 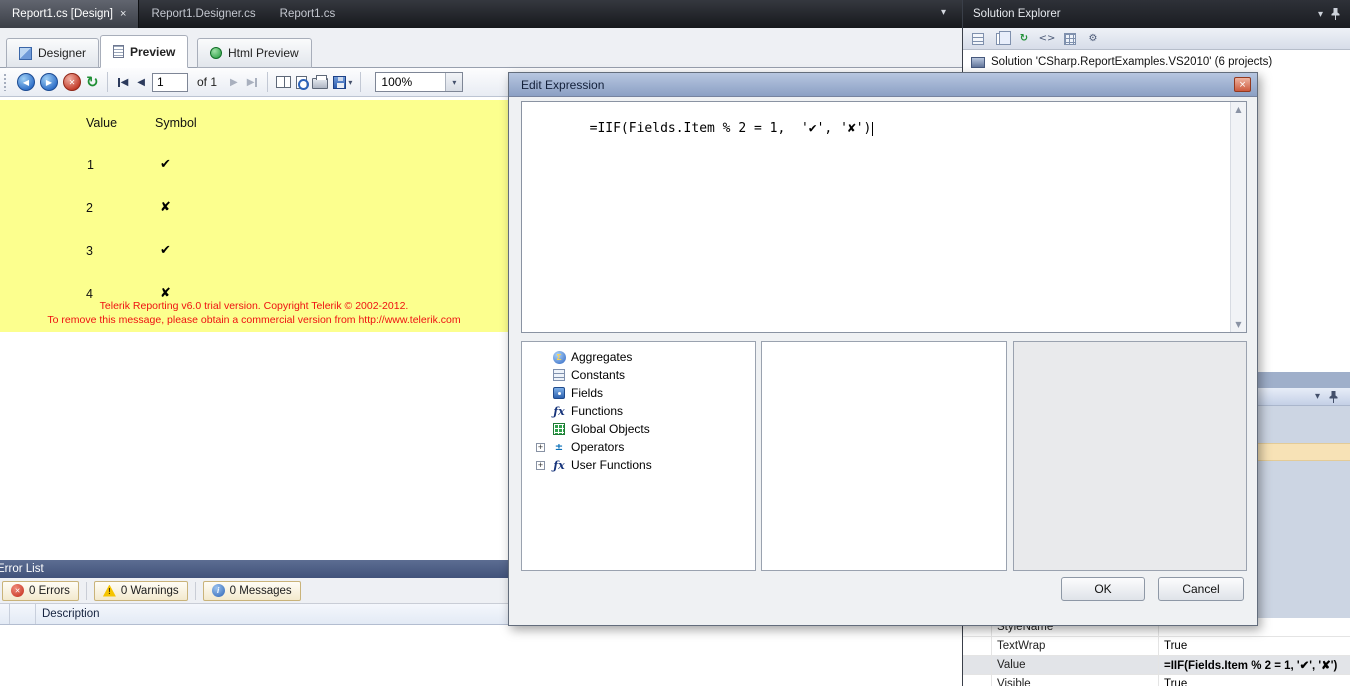 I want to click on next-page-button: ▶, so click(x=234, y=82).